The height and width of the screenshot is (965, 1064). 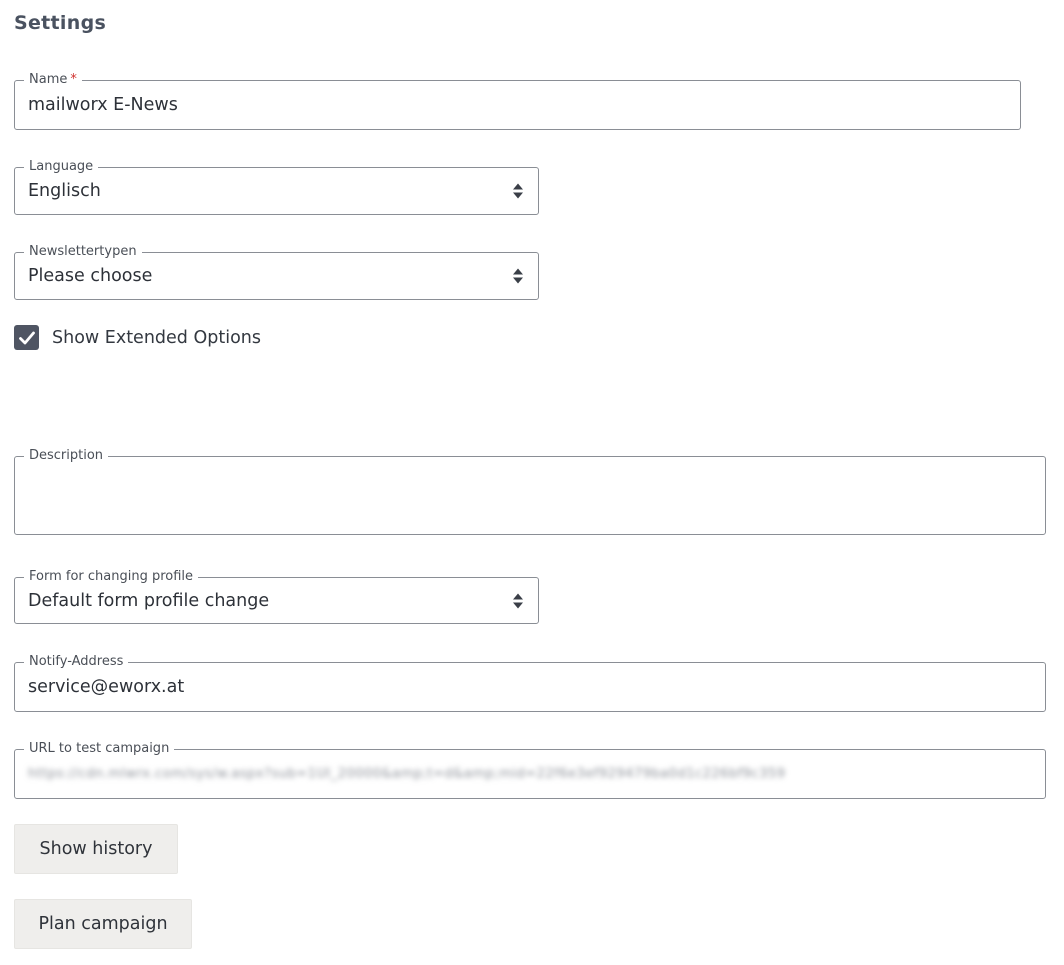 I want to click on extended-options-checkbox, so click(x=26, y=337).